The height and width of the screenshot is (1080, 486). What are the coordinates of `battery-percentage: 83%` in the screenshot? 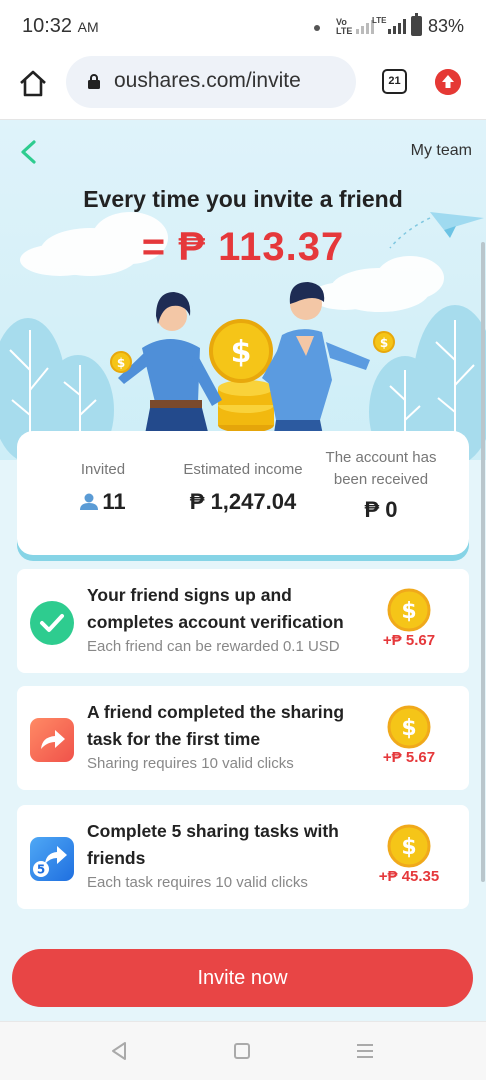 It's located at (446, 26).